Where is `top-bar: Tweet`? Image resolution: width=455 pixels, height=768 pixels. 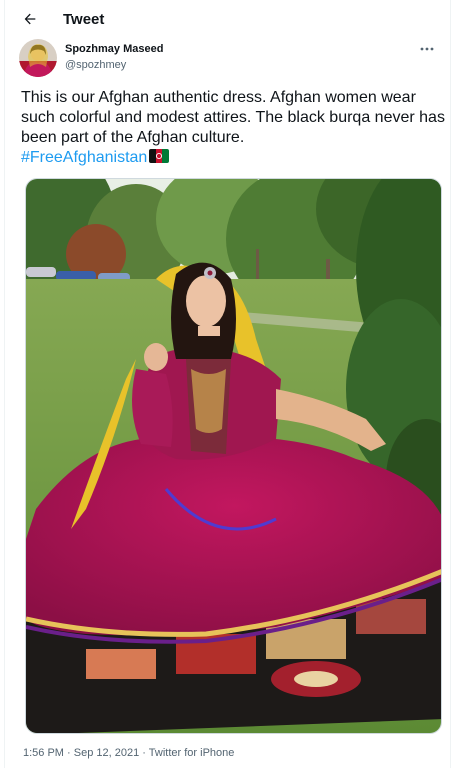
top-bar: Tweet is located at coordinates (228, 19).